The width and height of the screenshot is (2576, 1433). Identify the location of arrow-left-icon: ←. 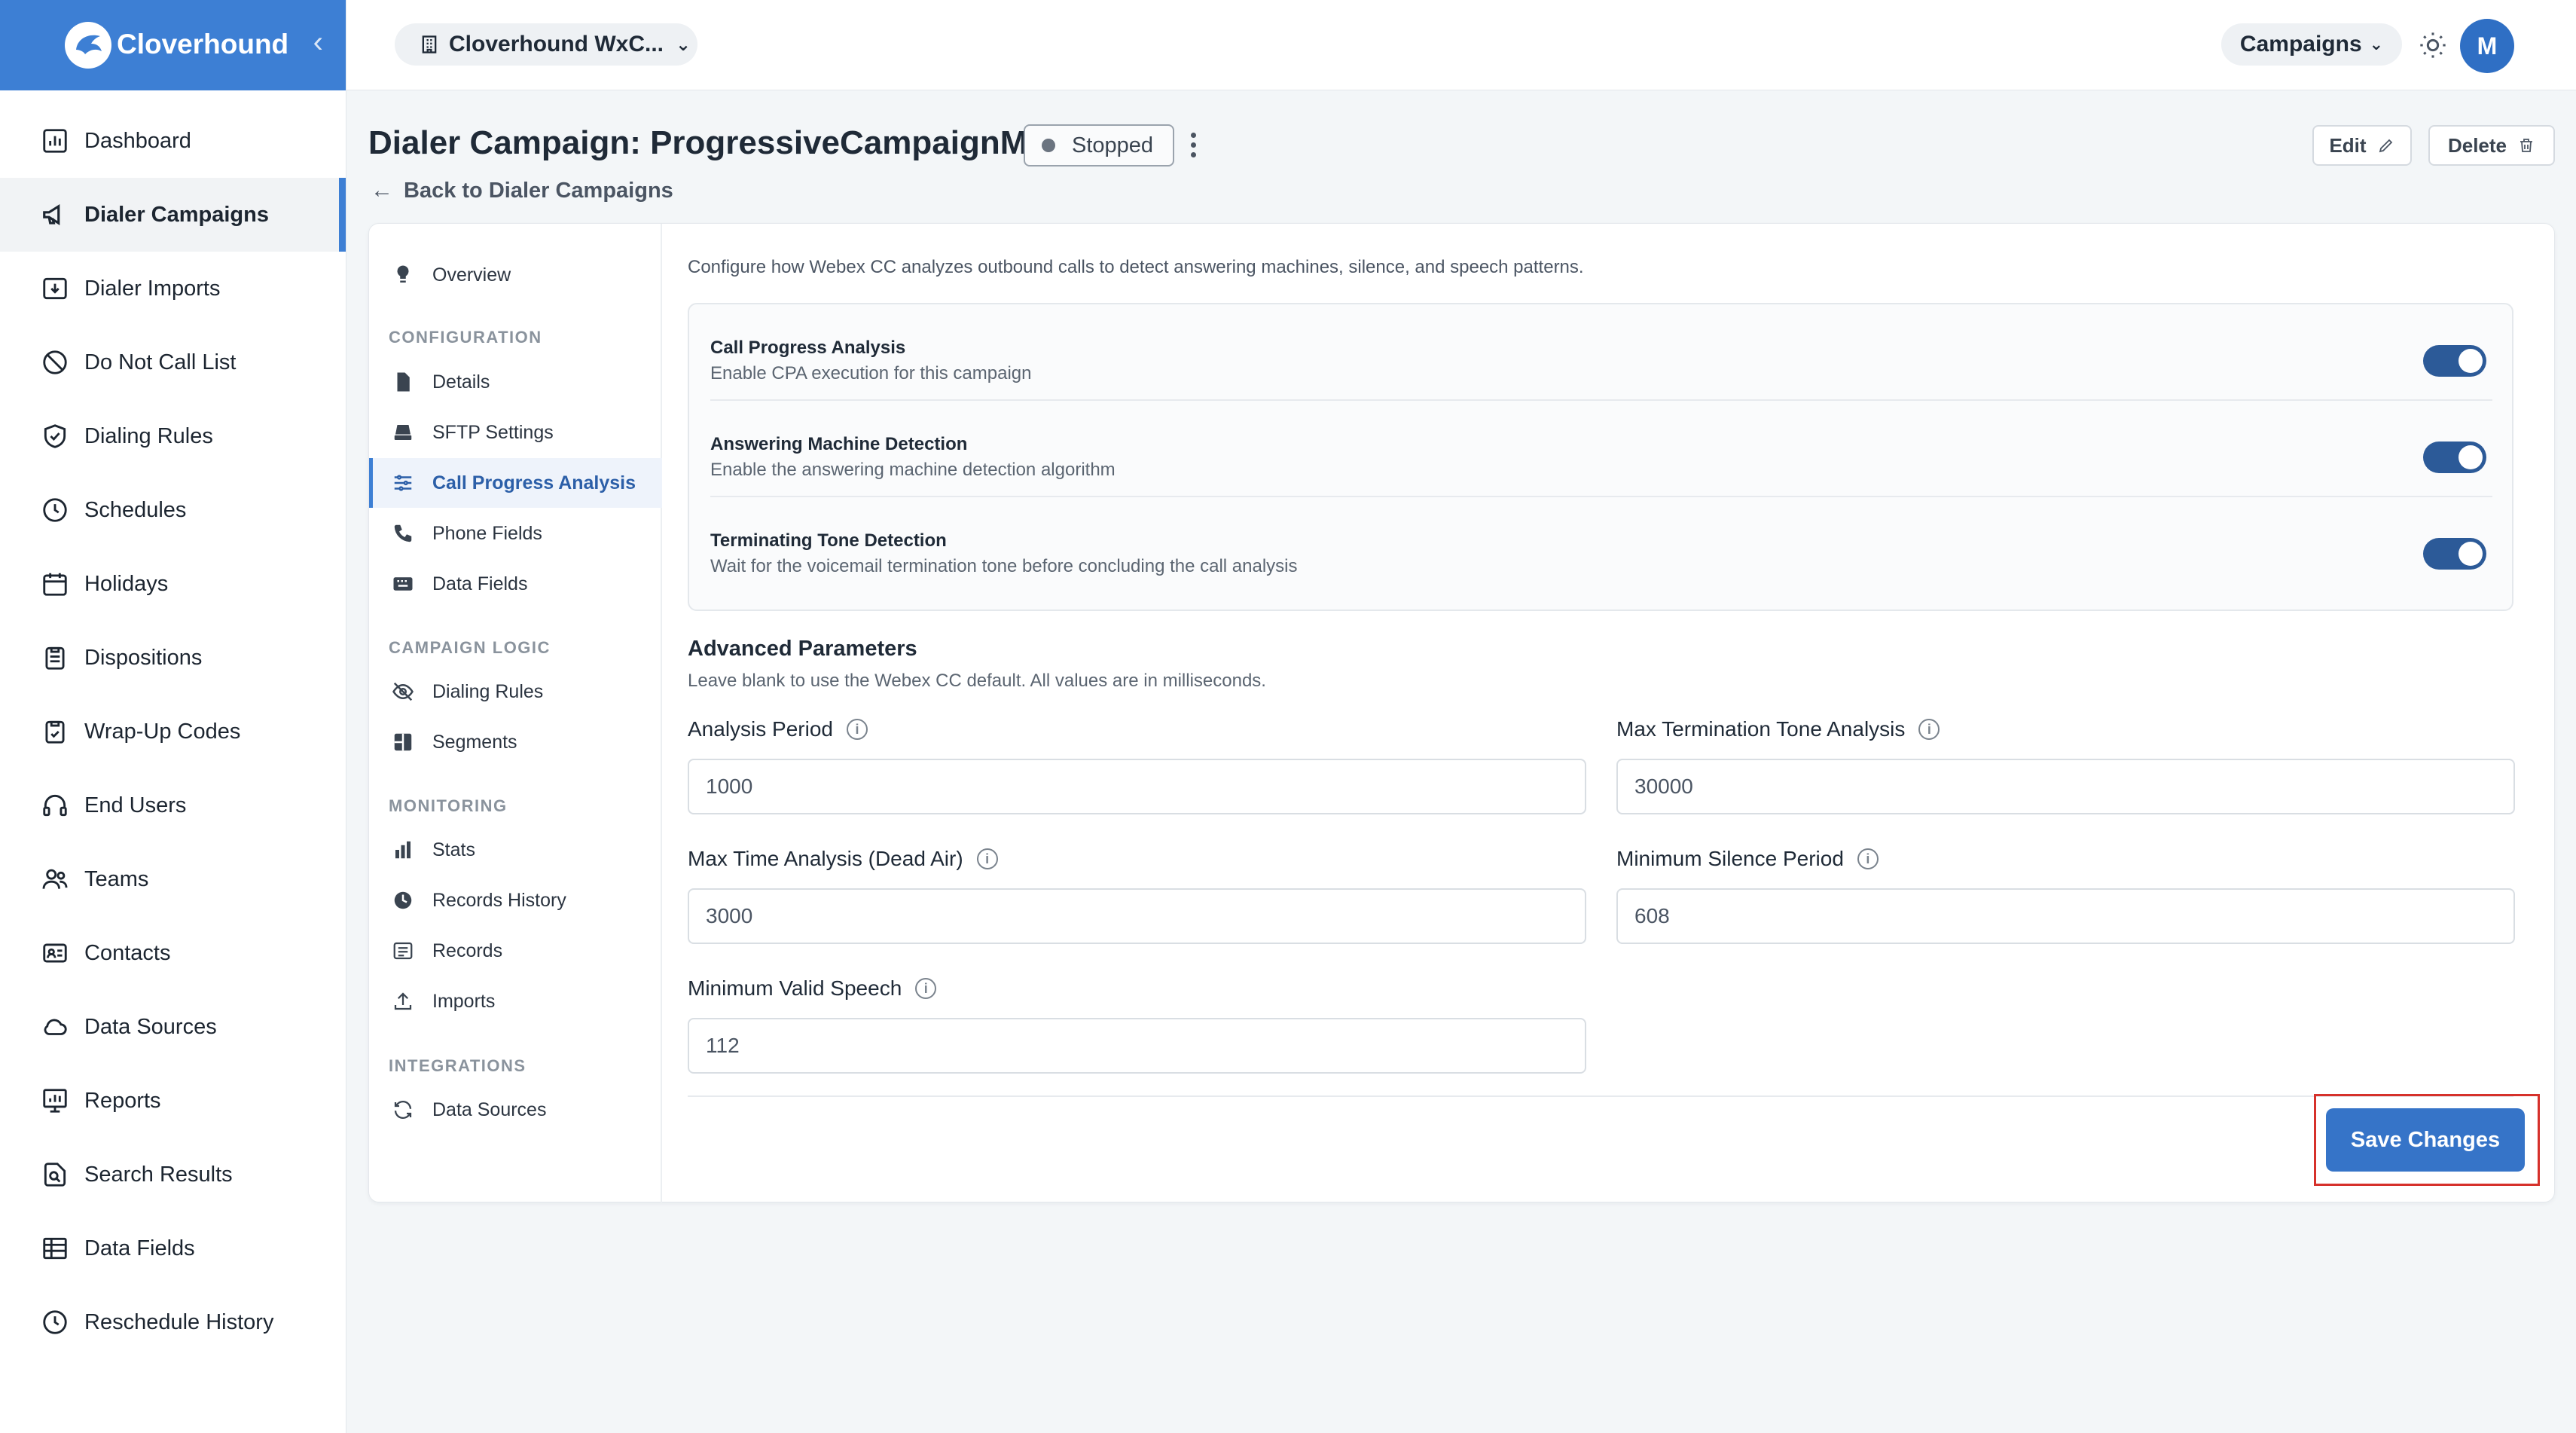
(382, 190).